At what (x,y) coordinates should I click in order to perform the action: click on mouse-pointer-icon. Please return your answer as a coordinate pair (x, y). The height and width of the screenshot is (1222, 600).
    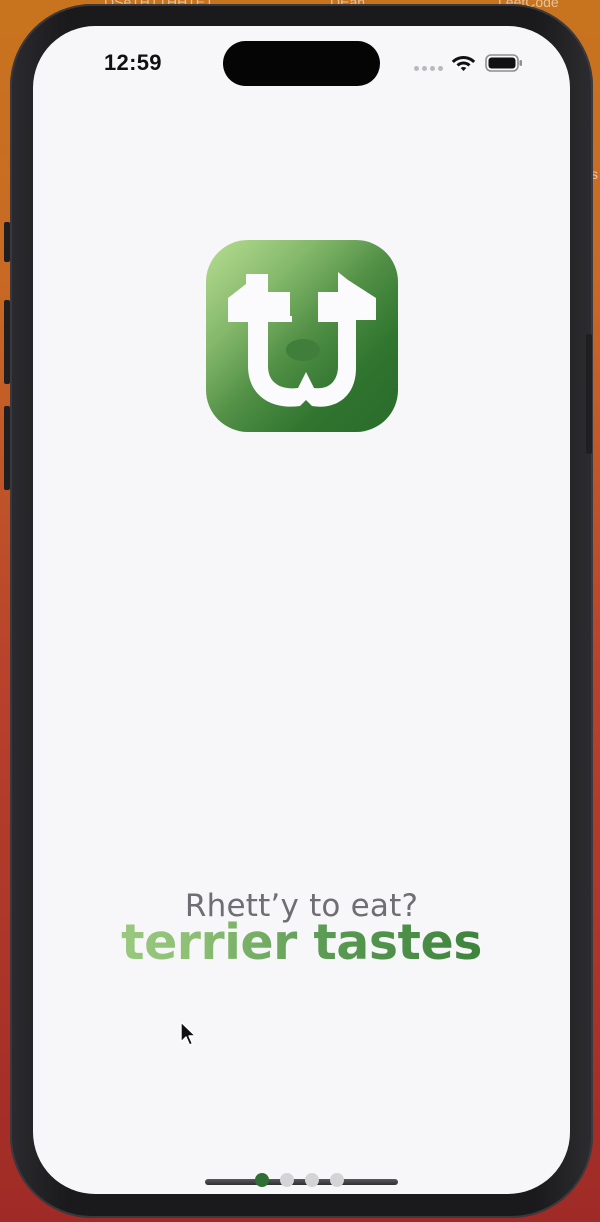
    Looking at the image, I should click on (188, 1033).